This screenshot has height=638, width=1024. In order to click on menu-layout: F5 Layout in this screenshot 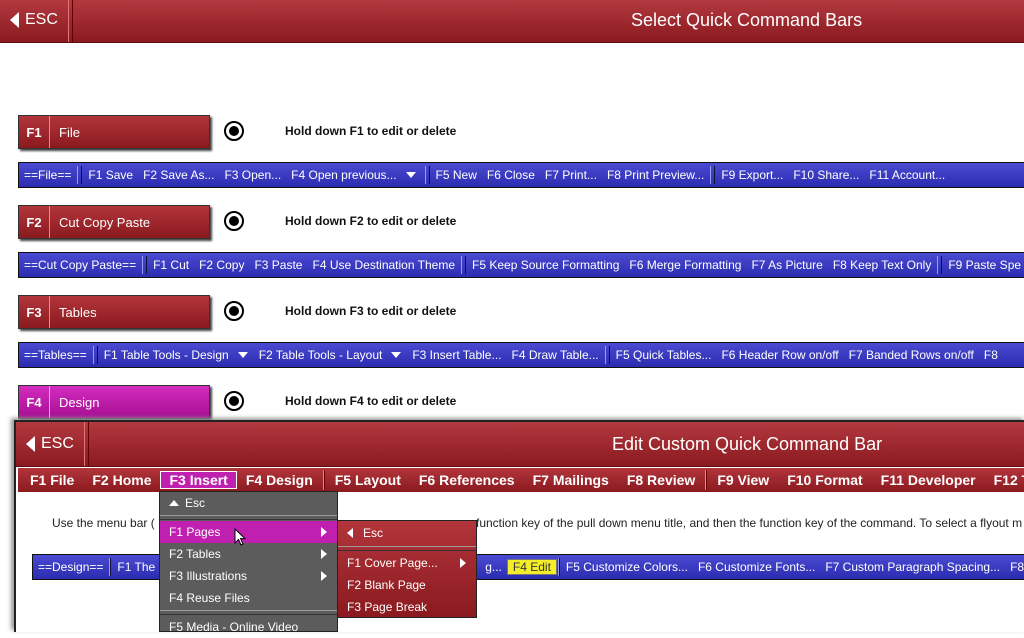, I will do `click(368, 480)`.